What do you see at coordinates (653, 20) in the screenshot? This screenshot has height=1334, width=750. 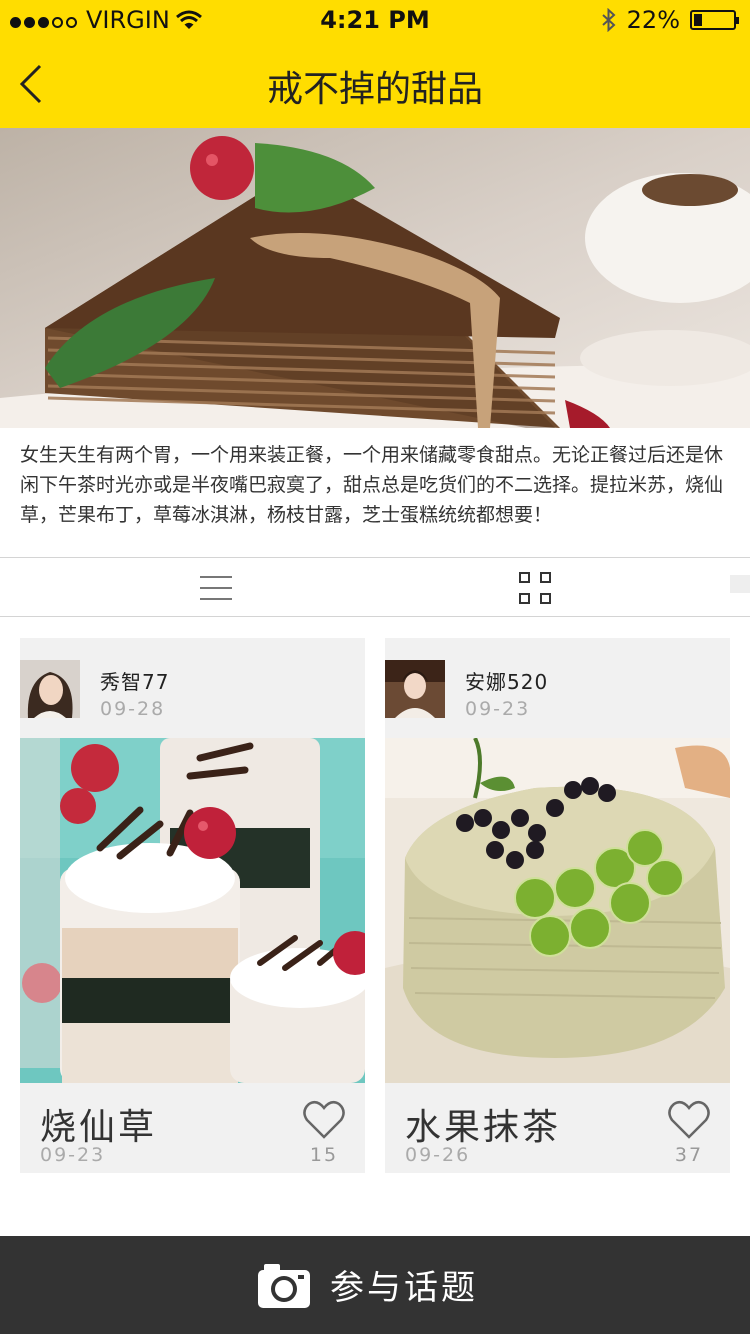 I see `battery-percent: 22%` at bounding box center [653, 20].